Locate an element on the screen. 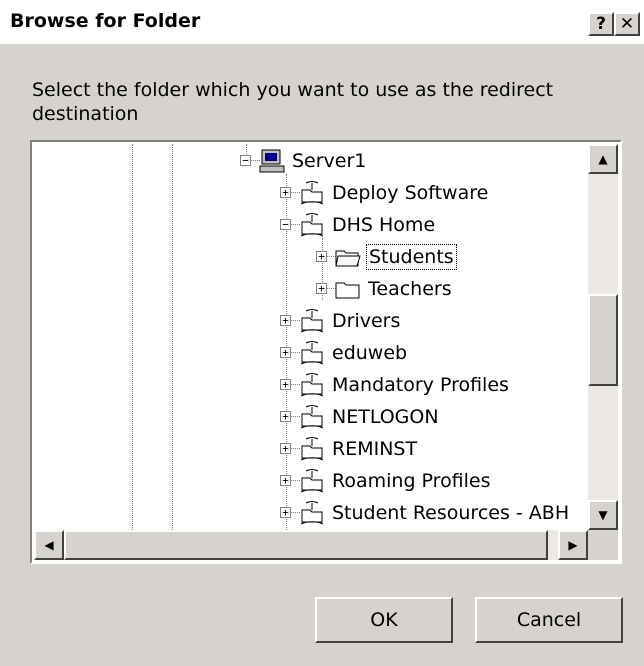 This screenshot has height=666, width=644. tree-node-label: Mandatory Profiles is located at coordinates (420, 385).